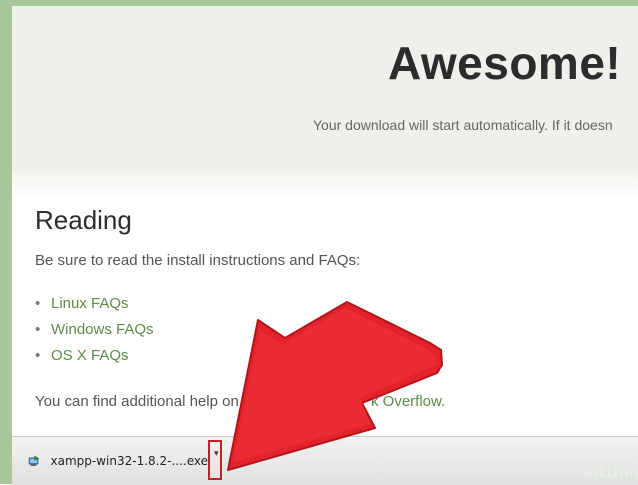  I want to click on watermark-text: wiki, so click(597, 473).